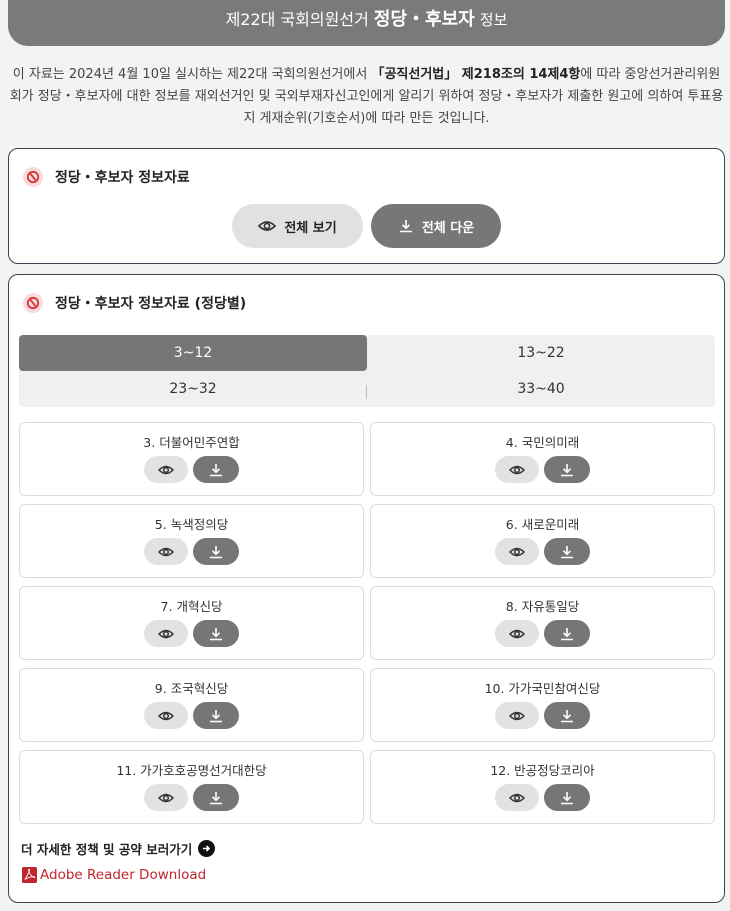 The image size is (730, 911). I want to click on party-name: 12. 반공정당코리아, so click(542, 770).